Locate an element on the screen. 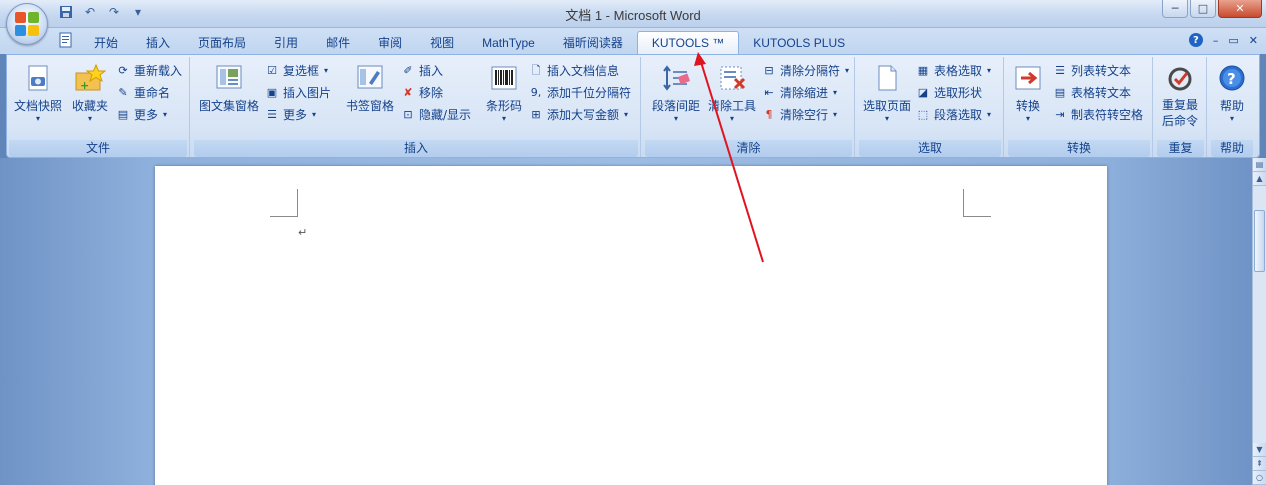  bookmark-insert-button: ✐ 插入 is located at coordinates (421, 71).